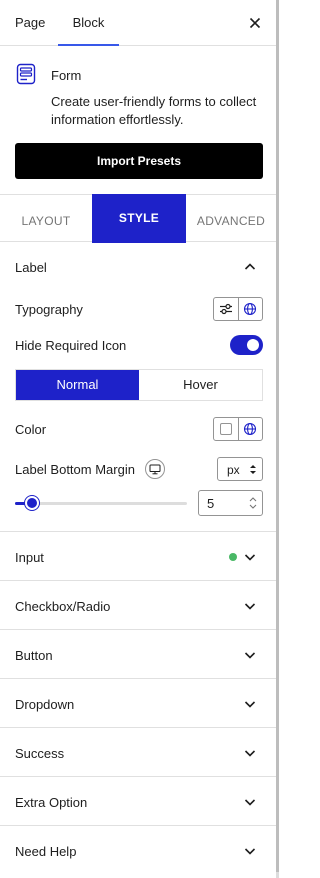  What do you see at coordinates (32, 503) in the screenshot?
I see `margin-slider-thumb` at bounding box center [32, 503].